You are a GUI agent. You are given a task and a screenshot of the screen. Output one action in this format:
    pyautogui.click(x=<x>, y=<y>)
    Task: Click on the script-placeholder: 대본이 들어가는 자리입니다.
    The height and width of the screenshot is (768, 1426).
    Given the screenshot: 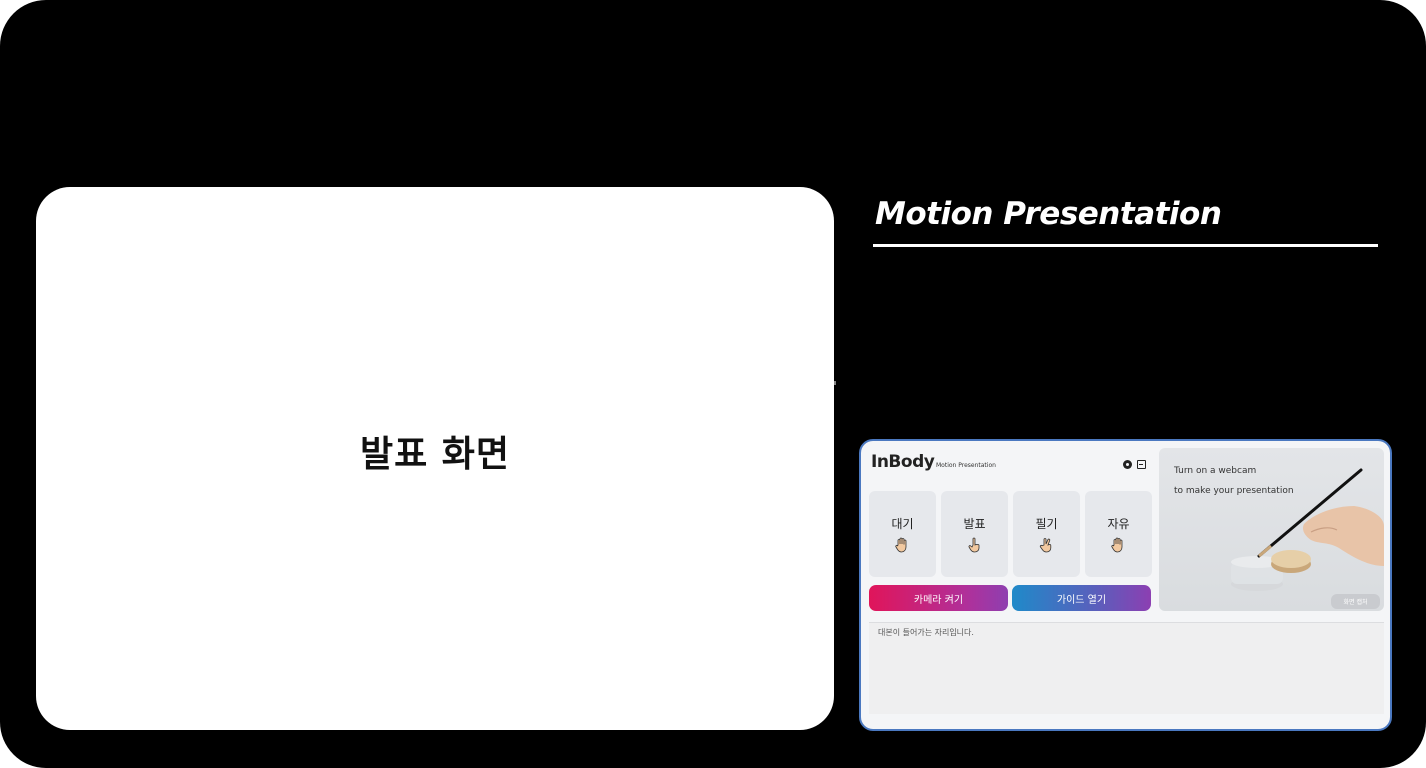 What is the action you would take?
    pyautogui.click(x=926, y=632)
    